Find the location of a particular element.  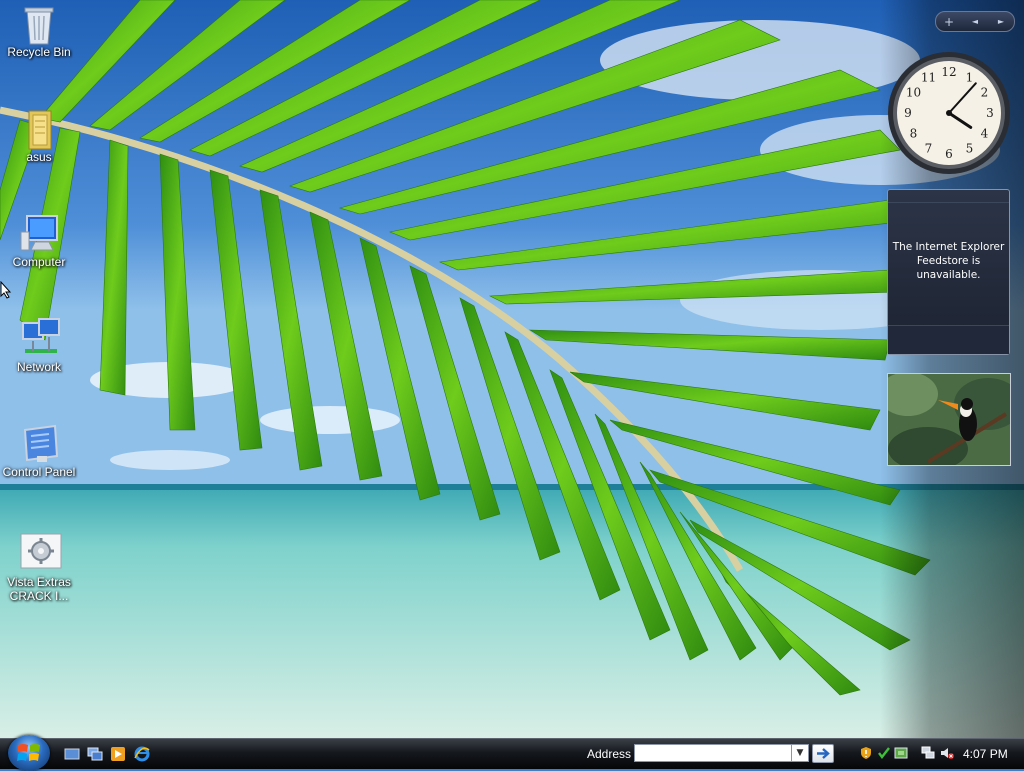

tray-app-icon is located at coordinates (884, 753).